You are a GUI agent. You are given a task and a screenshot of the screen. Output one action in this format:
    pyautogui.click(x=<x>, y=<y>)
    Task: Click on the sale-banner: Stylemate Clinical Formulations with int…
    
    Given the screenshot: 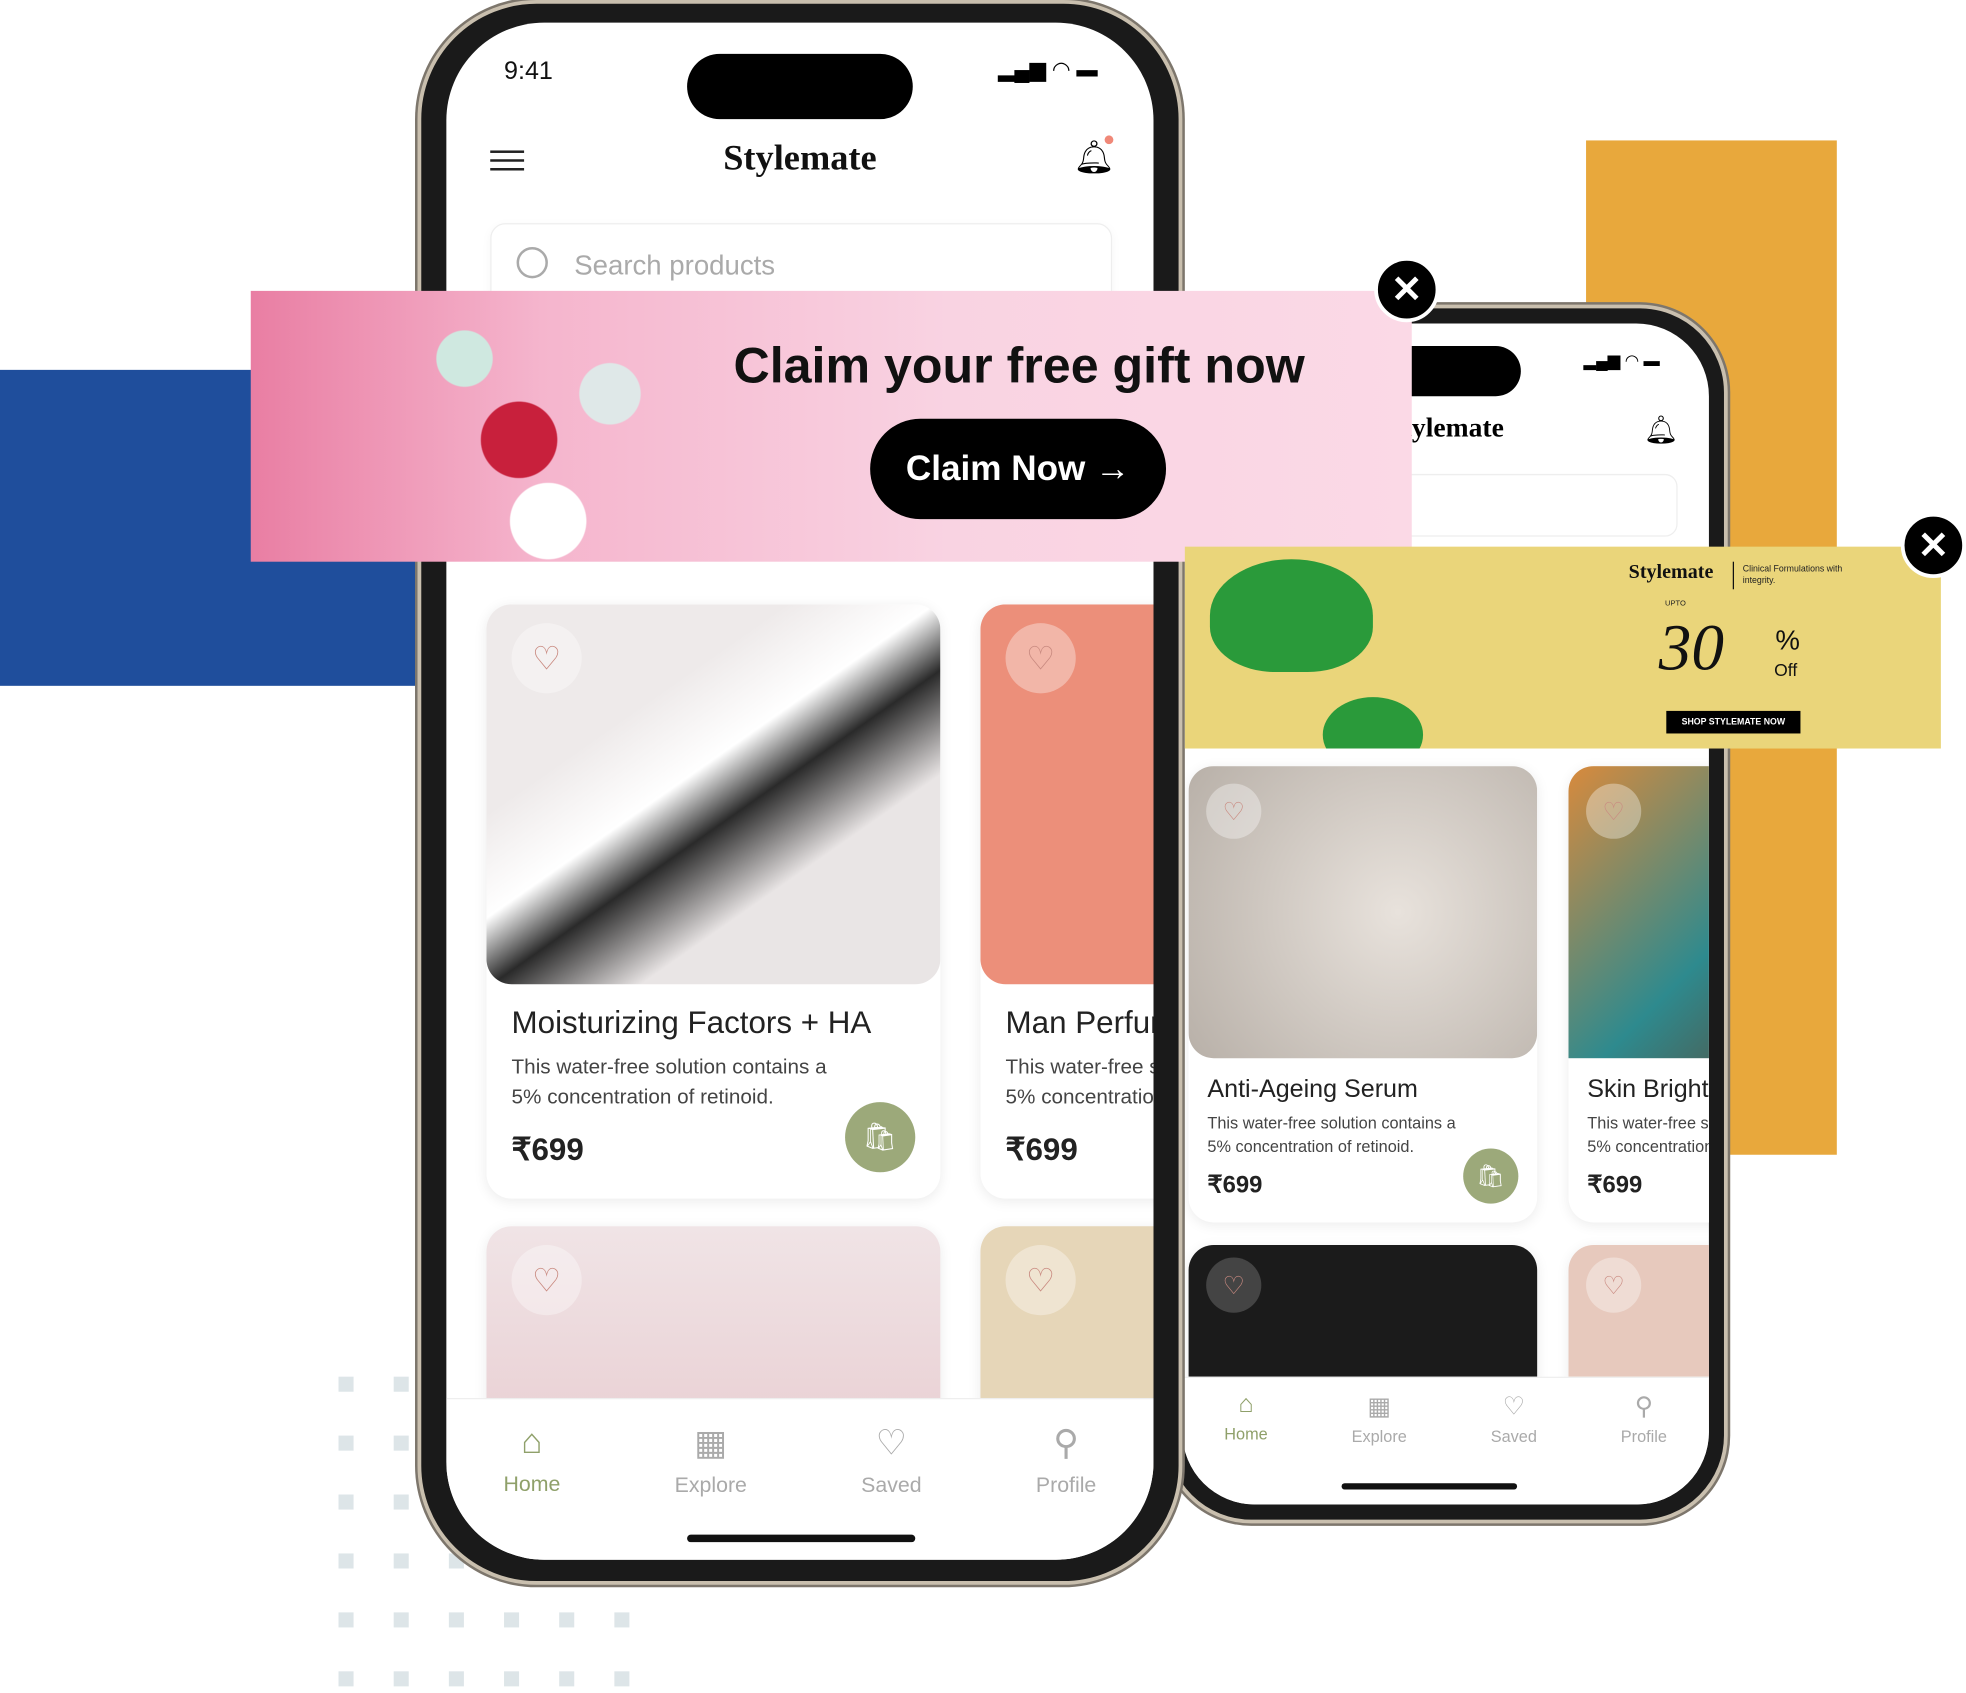 What is the action you would take?
    pyautogui.click(x=1562, y=647)
    